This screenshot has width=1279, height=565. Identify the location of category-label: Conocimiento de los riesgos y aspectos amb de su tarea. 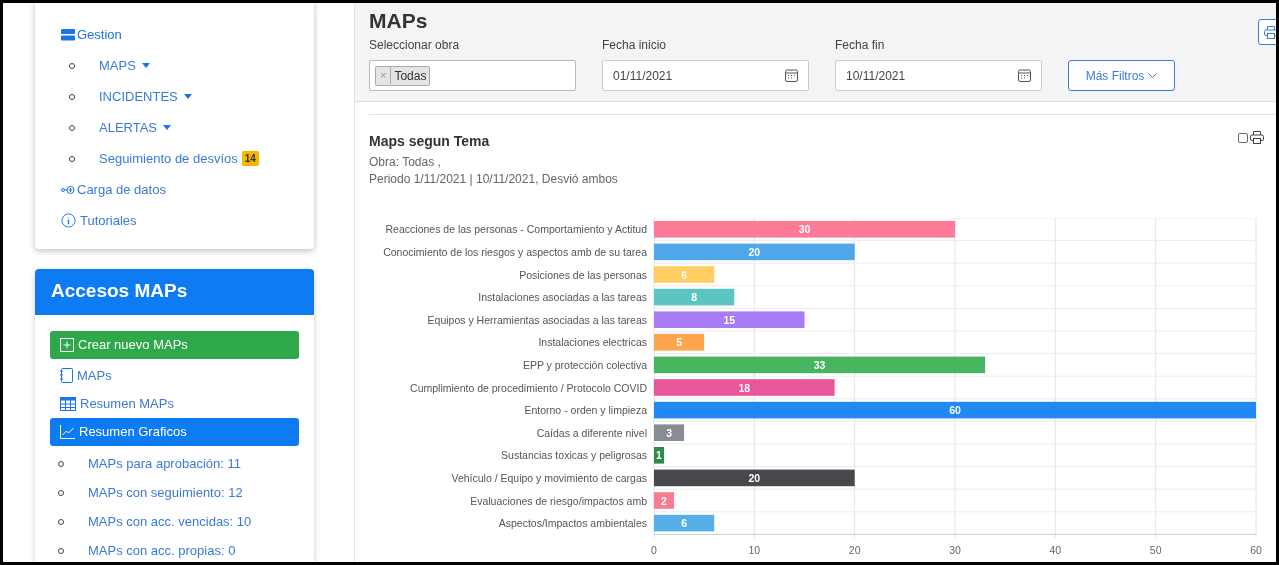
(515, 251).